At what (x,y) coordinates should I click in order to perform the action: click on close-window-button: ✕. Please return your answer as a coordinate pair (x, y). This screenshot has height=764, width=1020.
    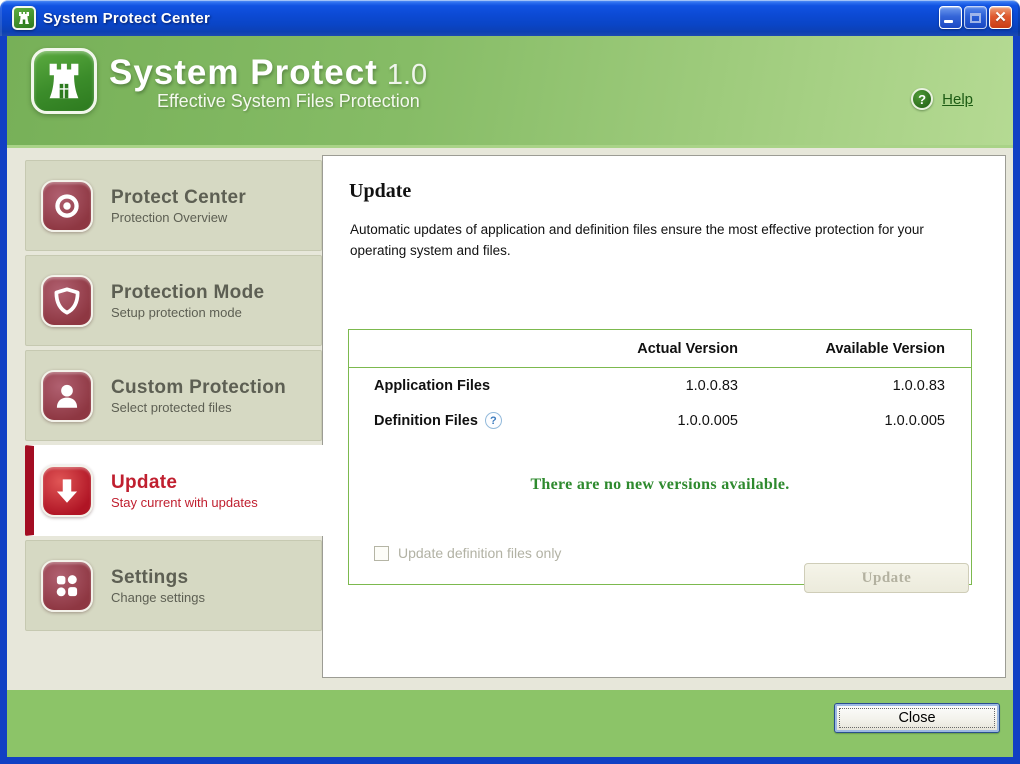
    Looking at the image, I should click on (1000, 17).